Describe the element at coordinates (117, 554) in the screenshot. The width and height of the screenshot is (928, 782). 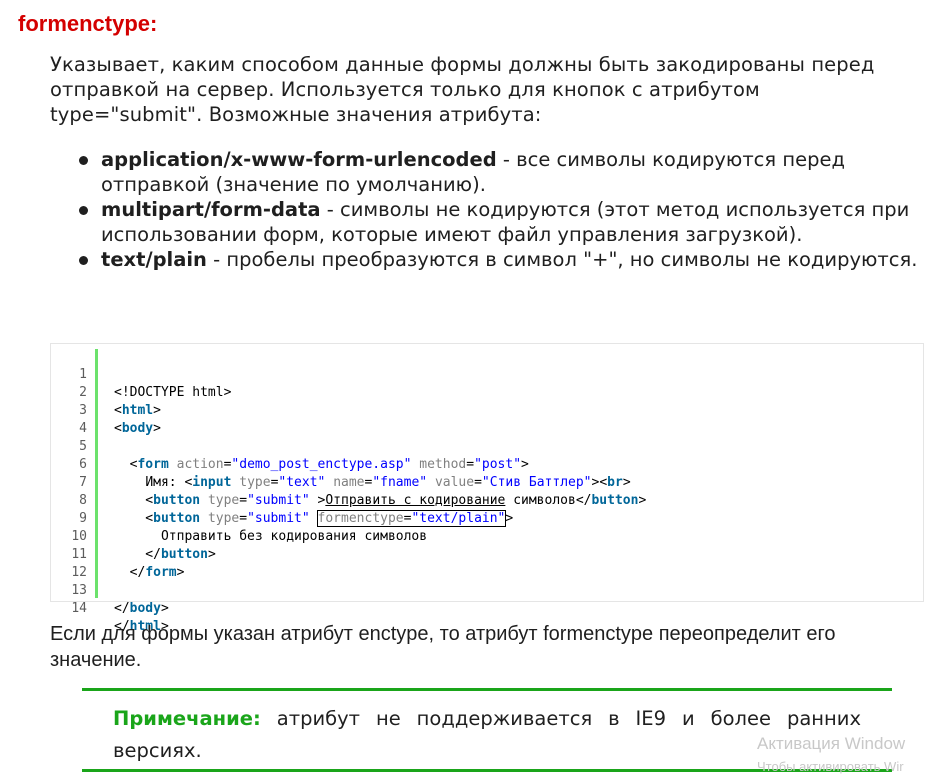
I see `code-line: 11 </form>` at that location.